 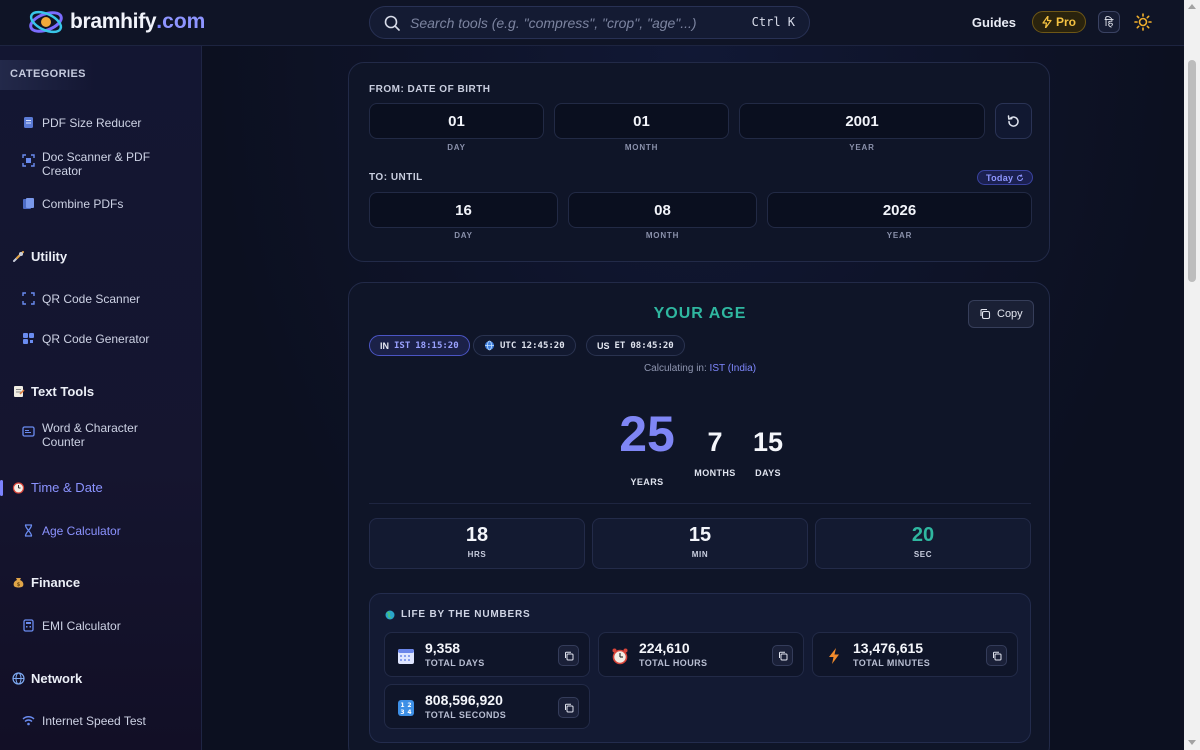 I want to click on earth-icon, so click(x=390, y=614).